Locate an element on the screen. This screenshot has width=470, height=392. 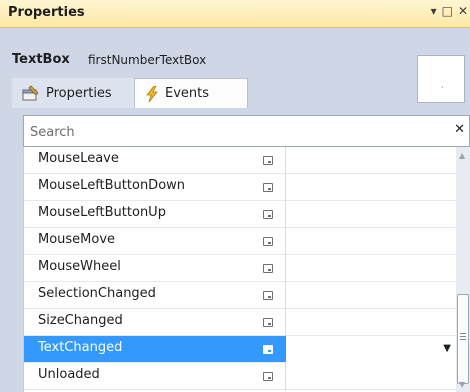
event-row: MouseLeave is located at coordinates (240, 160).